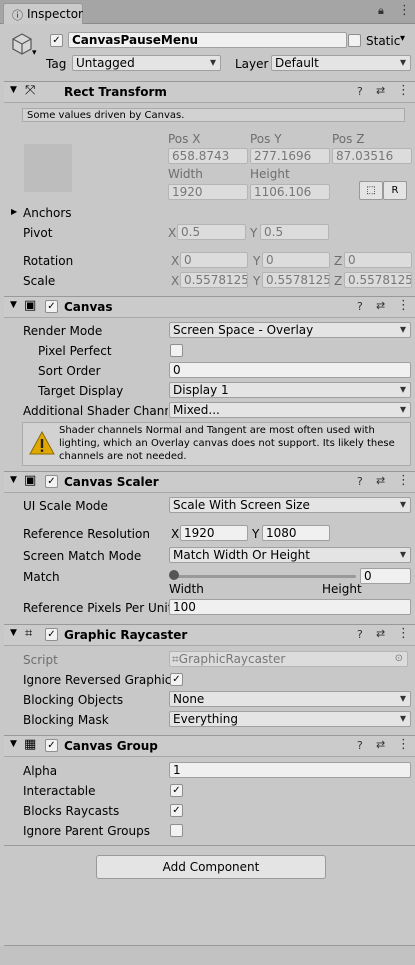  I want to click on pos-x-input: 658.8743, so click(208, 156).